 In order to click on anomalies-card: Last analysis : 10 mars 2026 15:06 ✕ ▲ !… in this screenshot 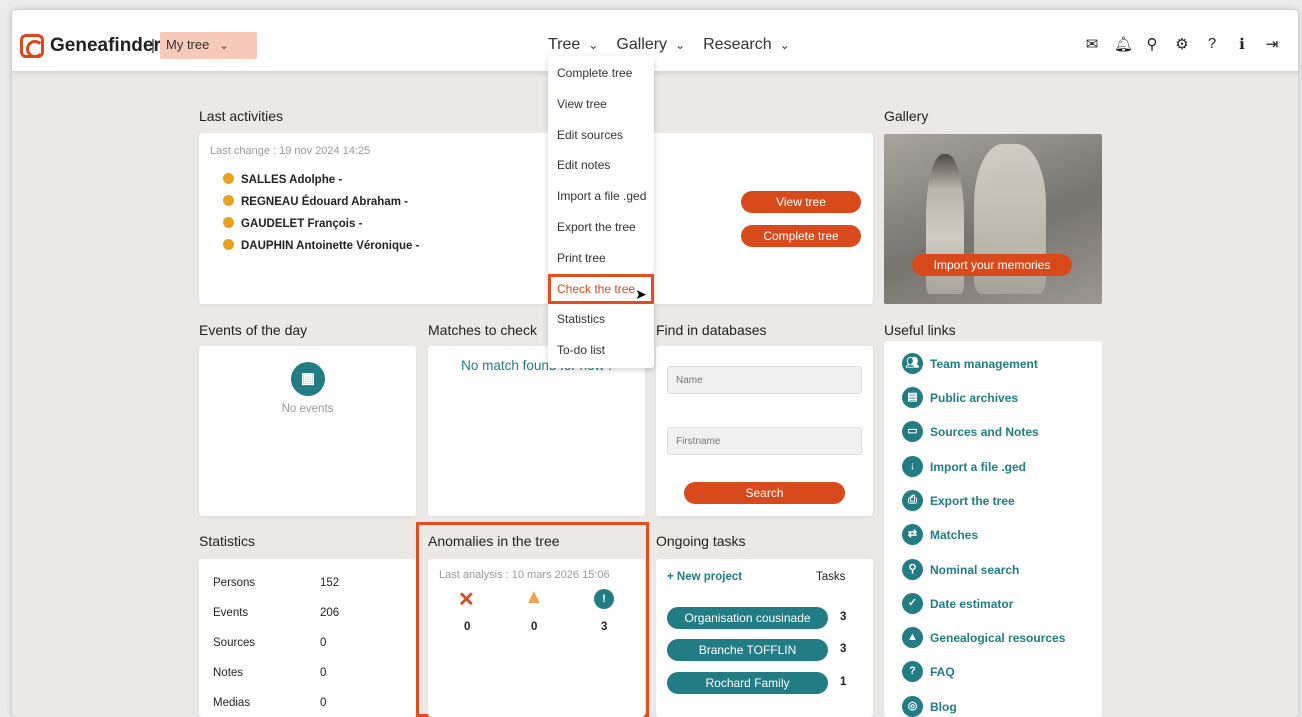, I will do `click(536, 638)`.